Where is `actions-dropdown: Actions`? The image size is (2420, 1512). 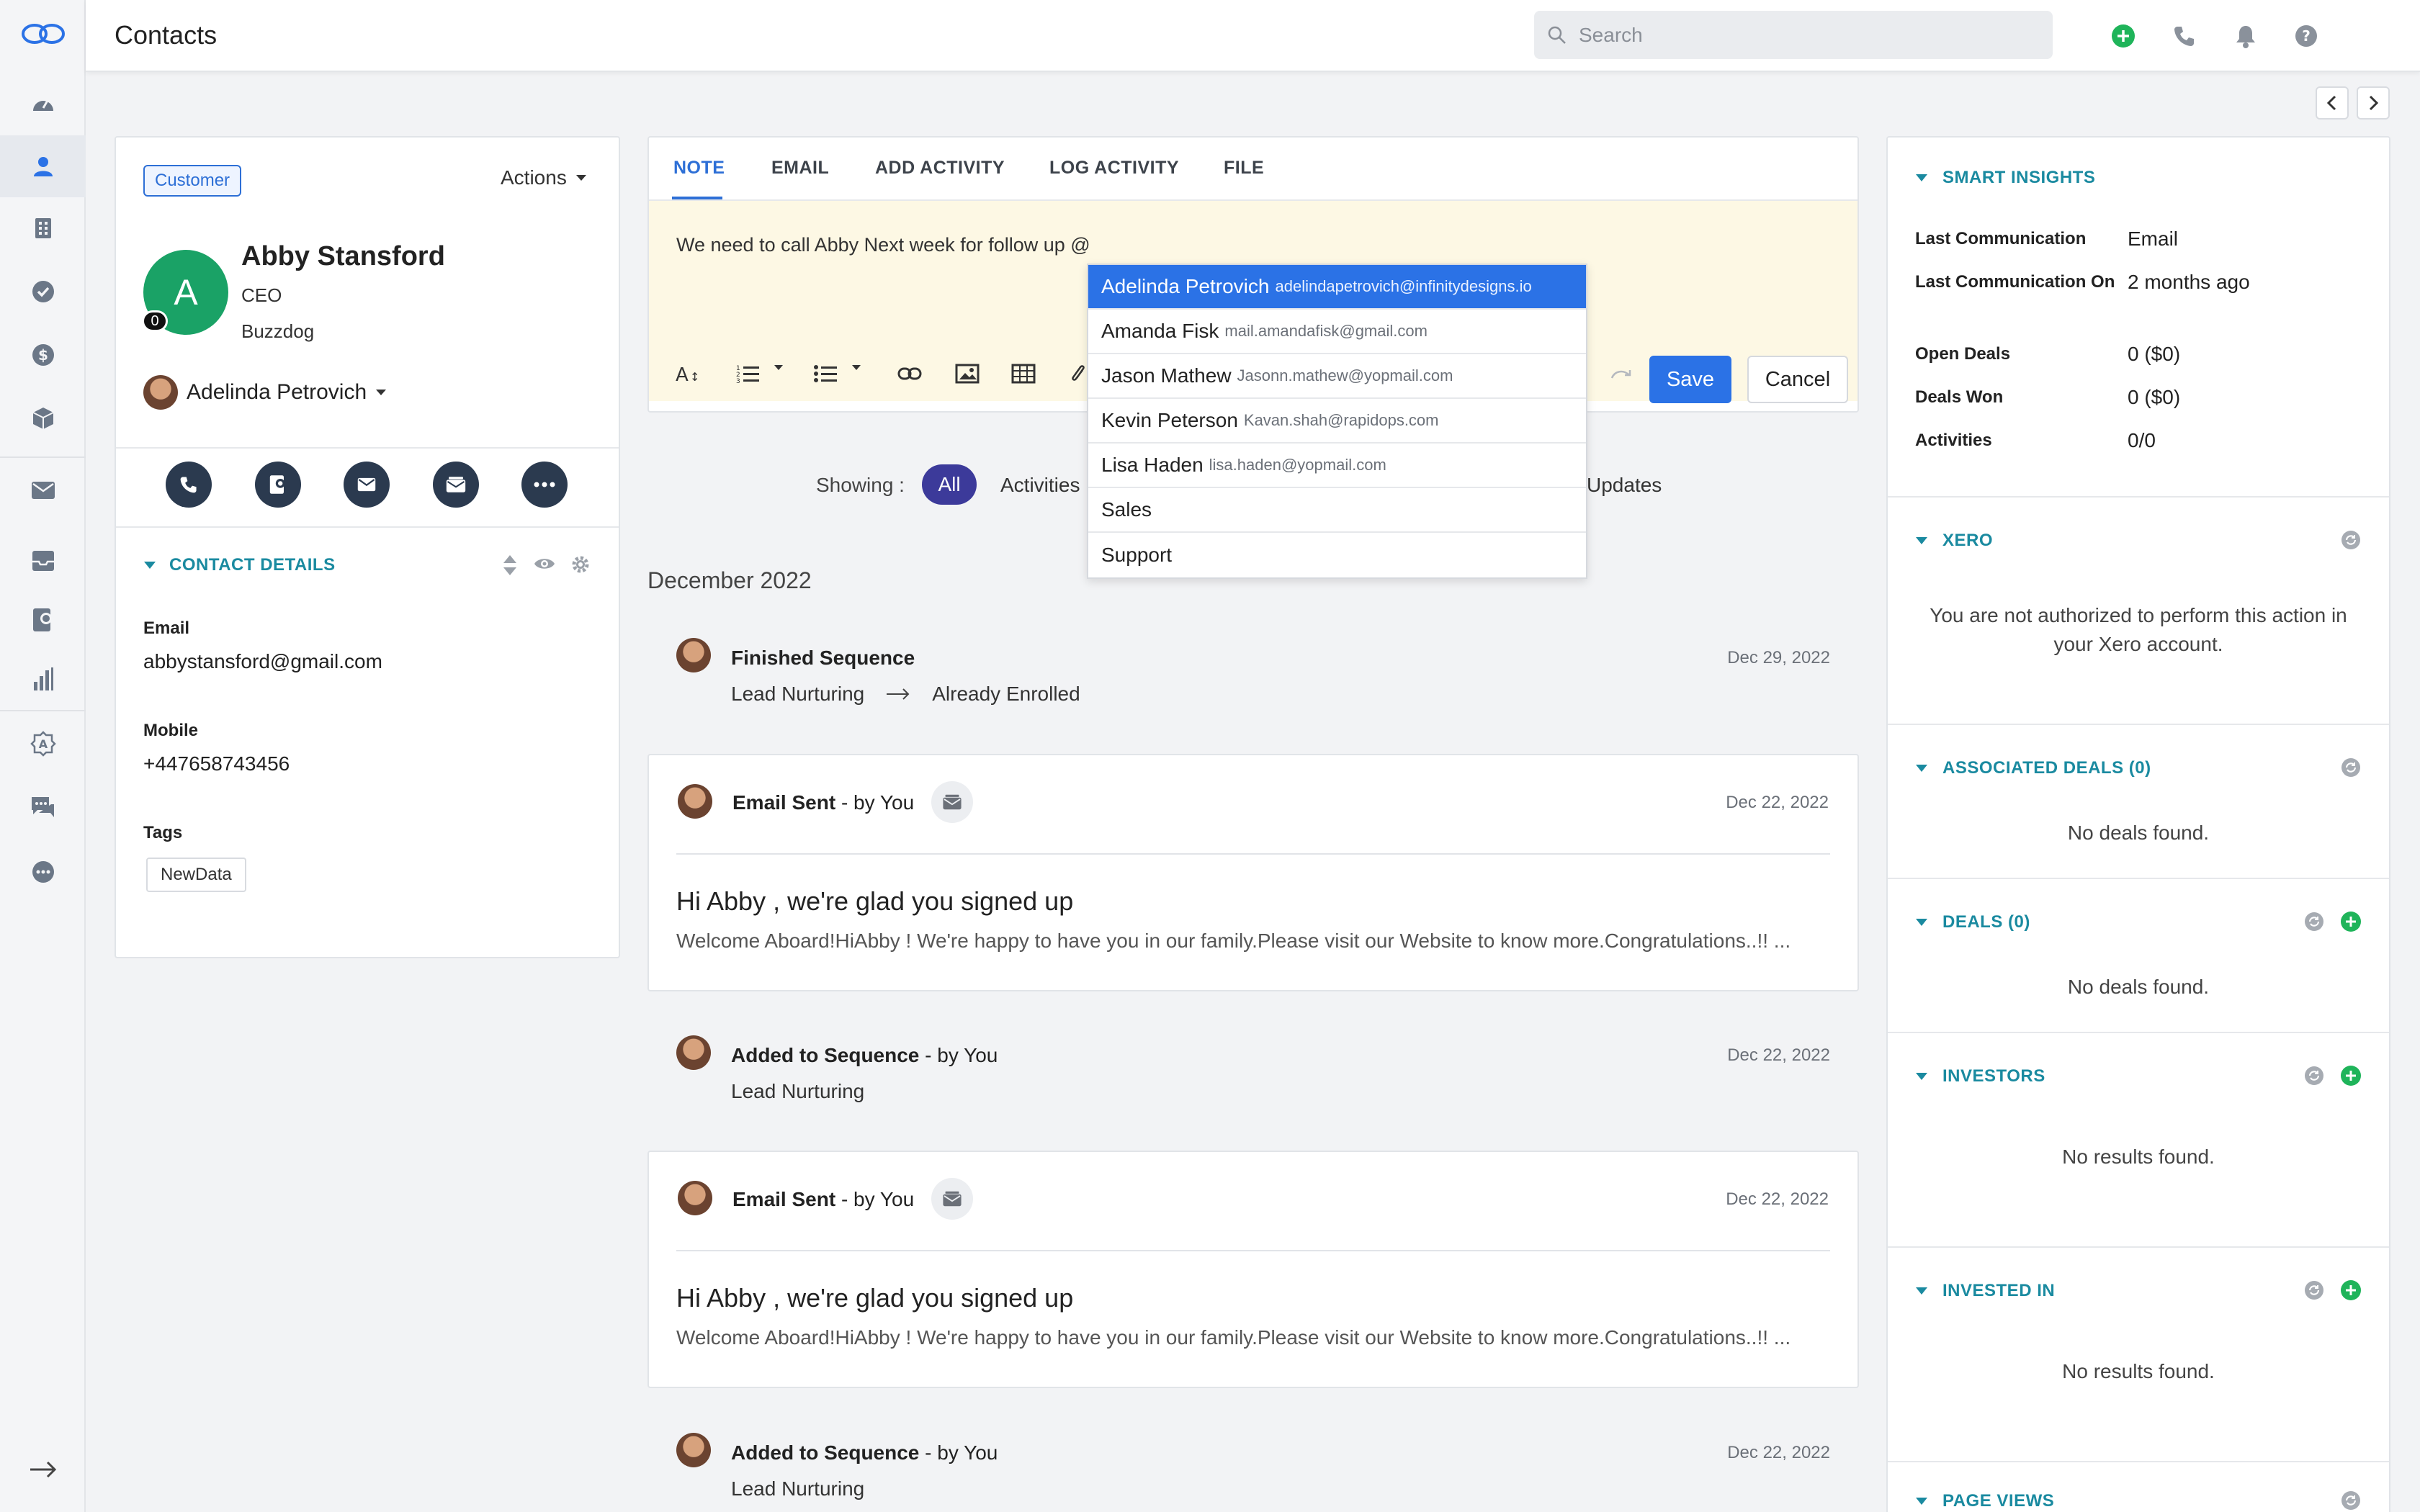 actions-dropdown: Actions is located at coordinates (544, 177).